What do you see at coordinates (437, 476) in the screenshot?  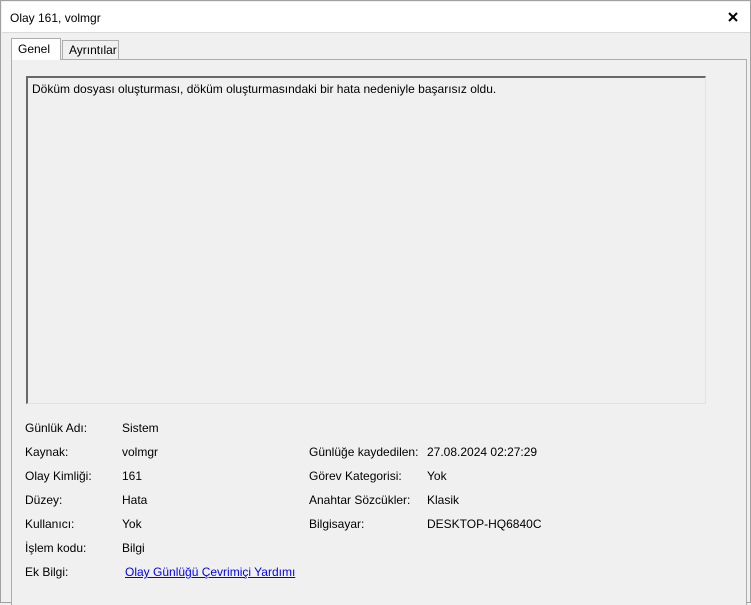 I see `task-category-value: Yok` at bounding box center [437, 476].